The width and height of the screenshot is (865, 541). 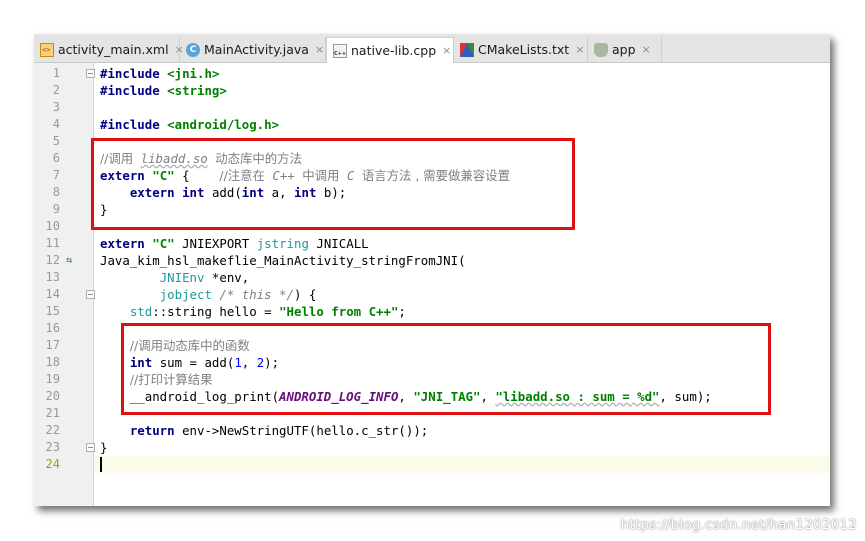 I want to click on tab-main-activity-java: C MainActivity.java ×, so click(x=253, y=49).